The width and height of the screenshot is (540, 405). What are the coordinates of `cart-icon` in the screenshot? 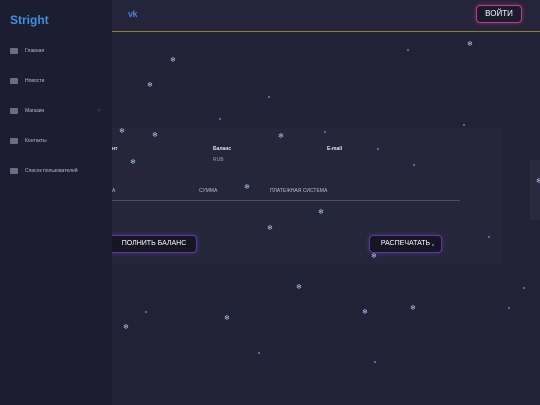 It's located at (14, 111).